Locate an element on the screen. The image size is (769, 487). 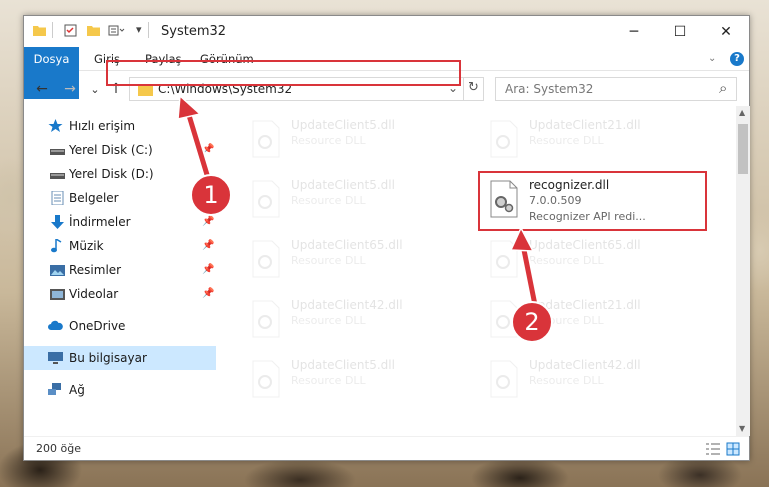
arrow-to-address-bar is located at coordinates (195, 137).